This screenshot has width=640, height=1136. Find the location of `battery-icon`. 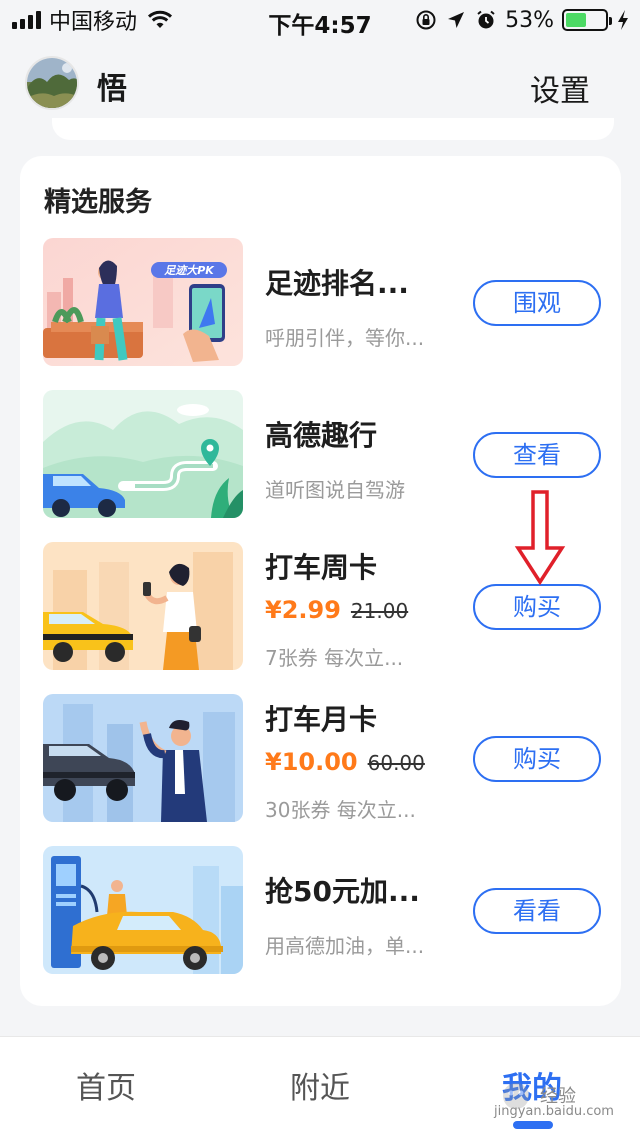

battery-icon is located at coordinates (587, 20).